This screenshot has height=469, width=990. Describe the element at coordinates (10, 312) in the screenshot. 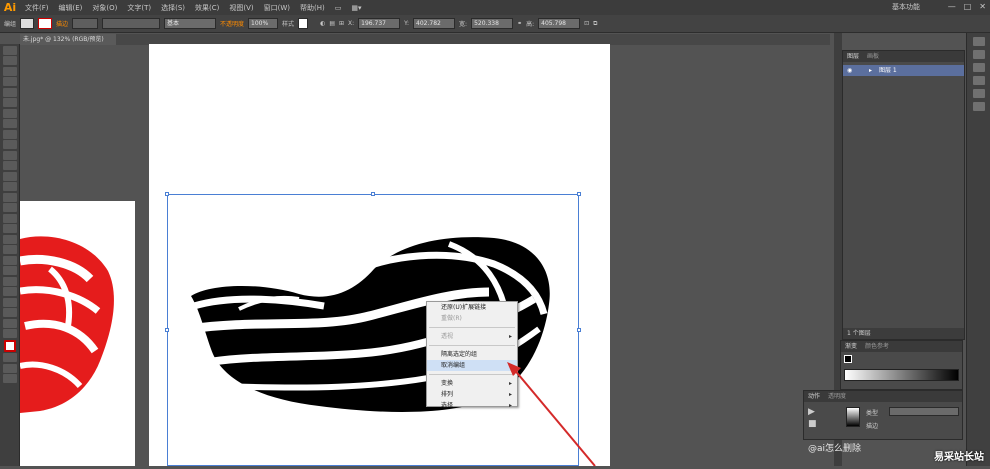

I see `slice-tool-icon` at that location.